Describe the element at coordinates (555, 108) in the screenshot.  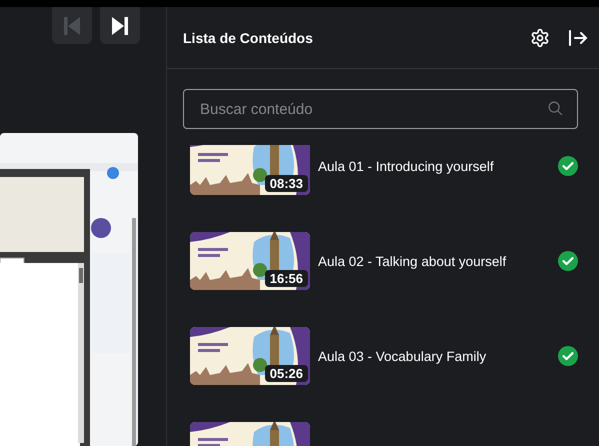
I see `search-icon` at that location.